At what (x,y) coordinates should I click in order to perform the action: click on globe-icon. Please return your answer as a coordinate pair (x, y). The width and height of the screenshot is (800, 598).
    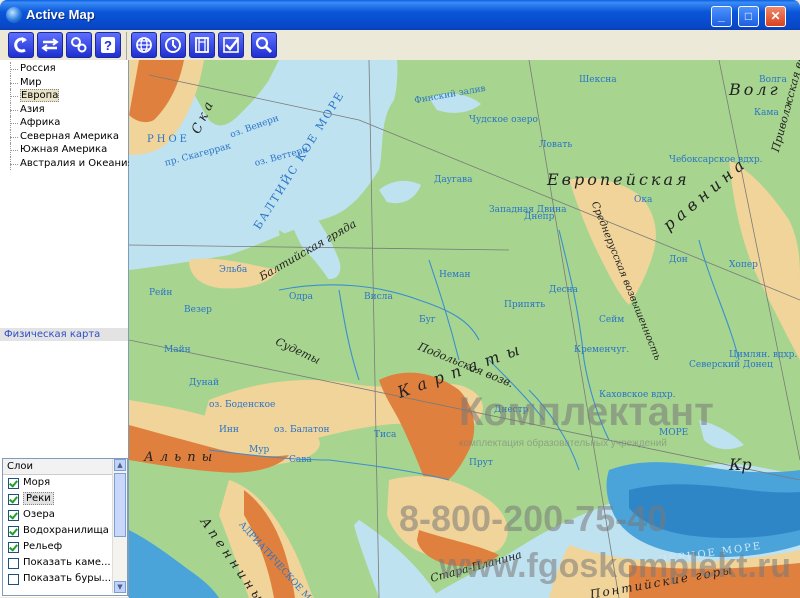
    Looking at the image, I should click on (144, 45).